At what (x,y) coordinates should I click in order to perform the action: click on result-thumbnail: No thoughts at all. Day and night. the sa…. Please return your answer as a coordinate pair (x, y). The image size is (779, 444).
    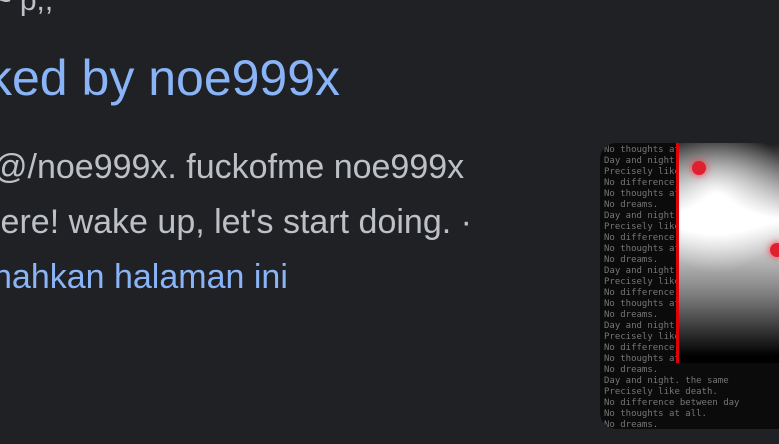
    Looking at the image, I should click on (689, 286).